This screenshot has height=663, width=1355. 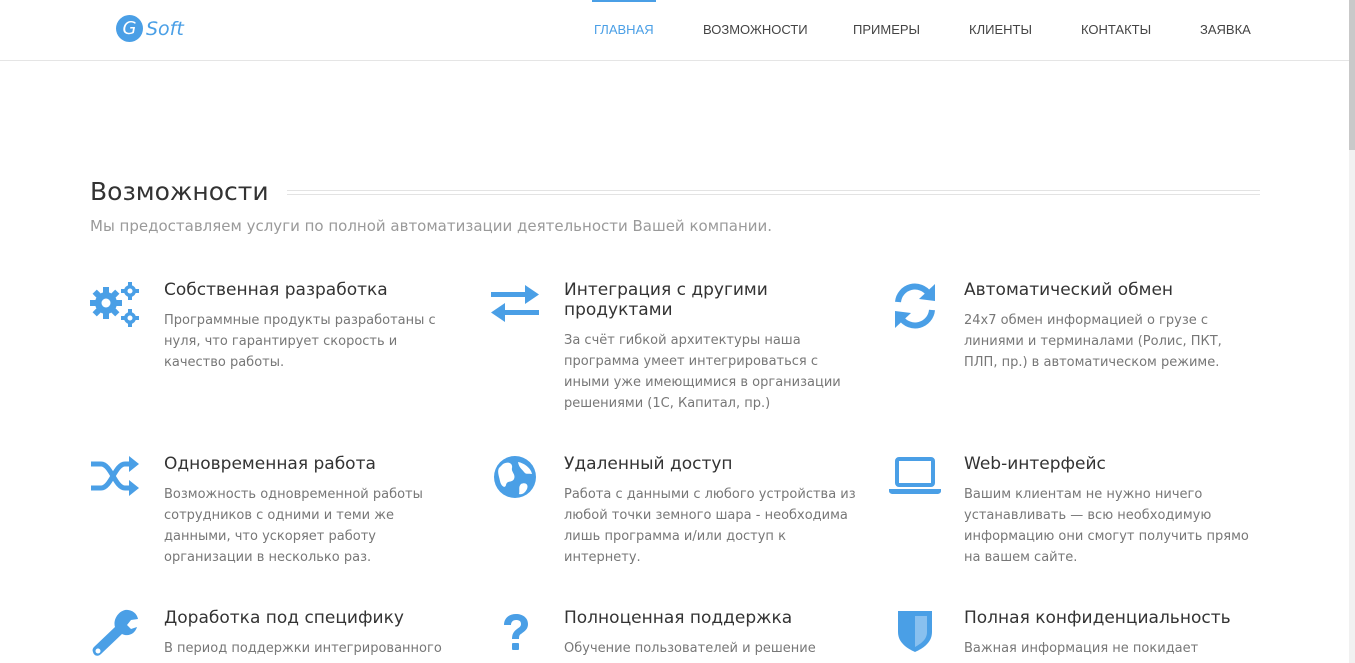 I want to click on feature-title: Доработка под специфику, so click(x=284, y=618).